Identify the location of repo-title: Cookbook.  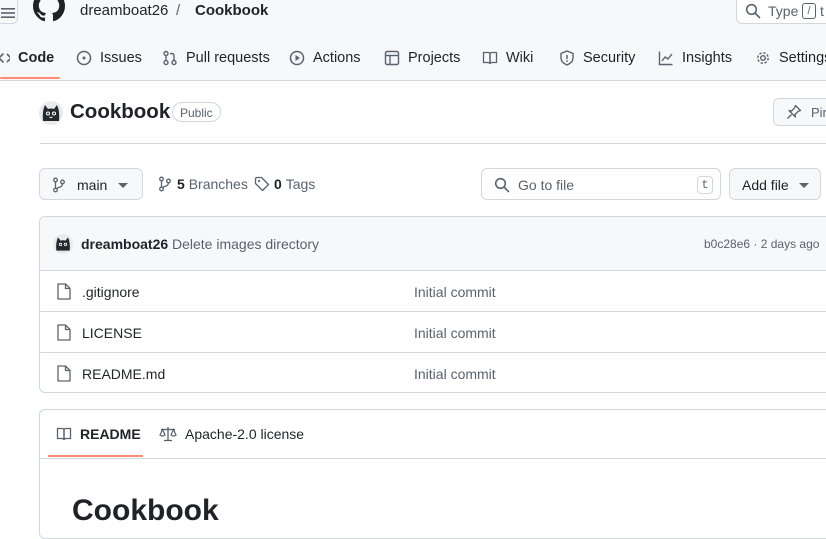
(120, 112).